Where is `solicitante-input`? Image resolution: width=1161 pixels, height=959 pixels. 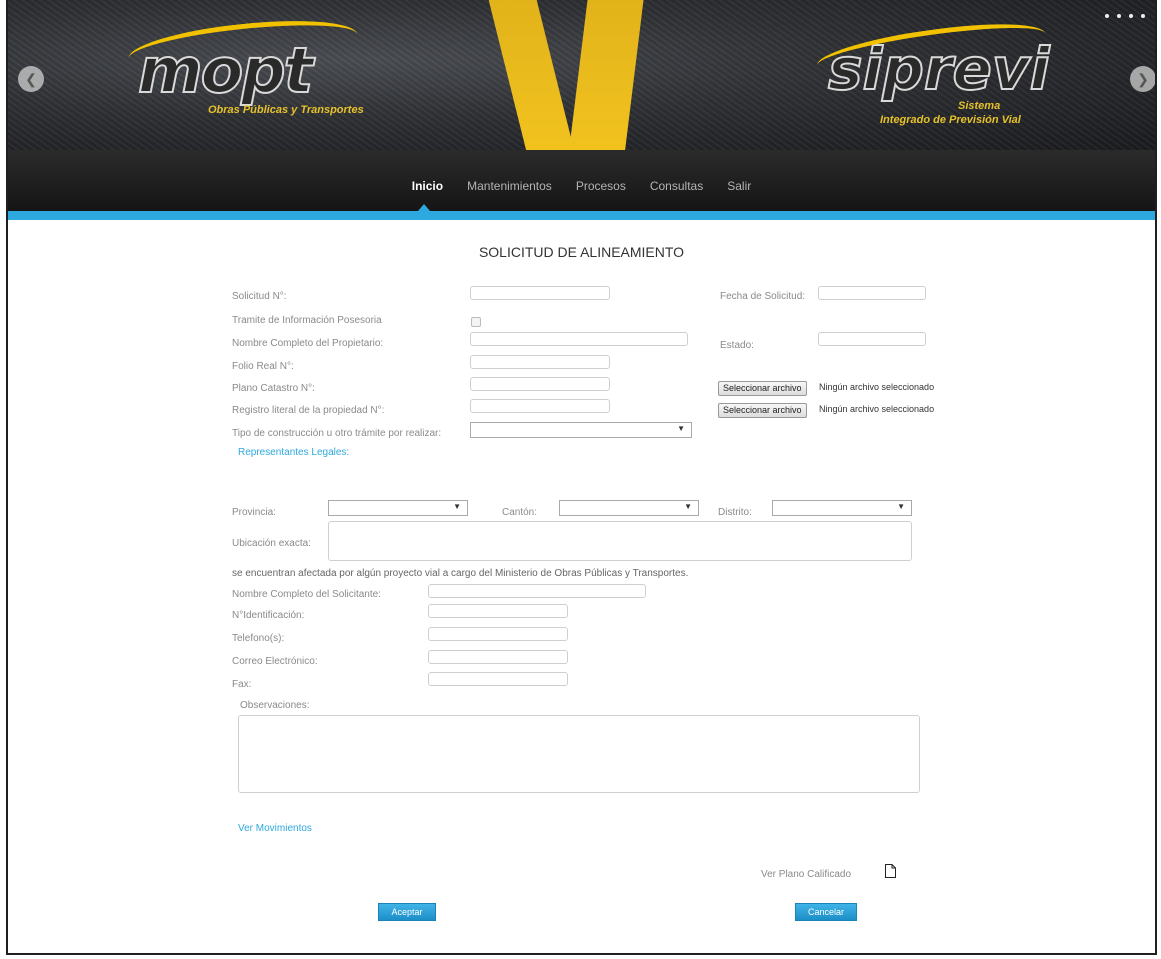 solicitante-input is located at coordinates (537, 591).